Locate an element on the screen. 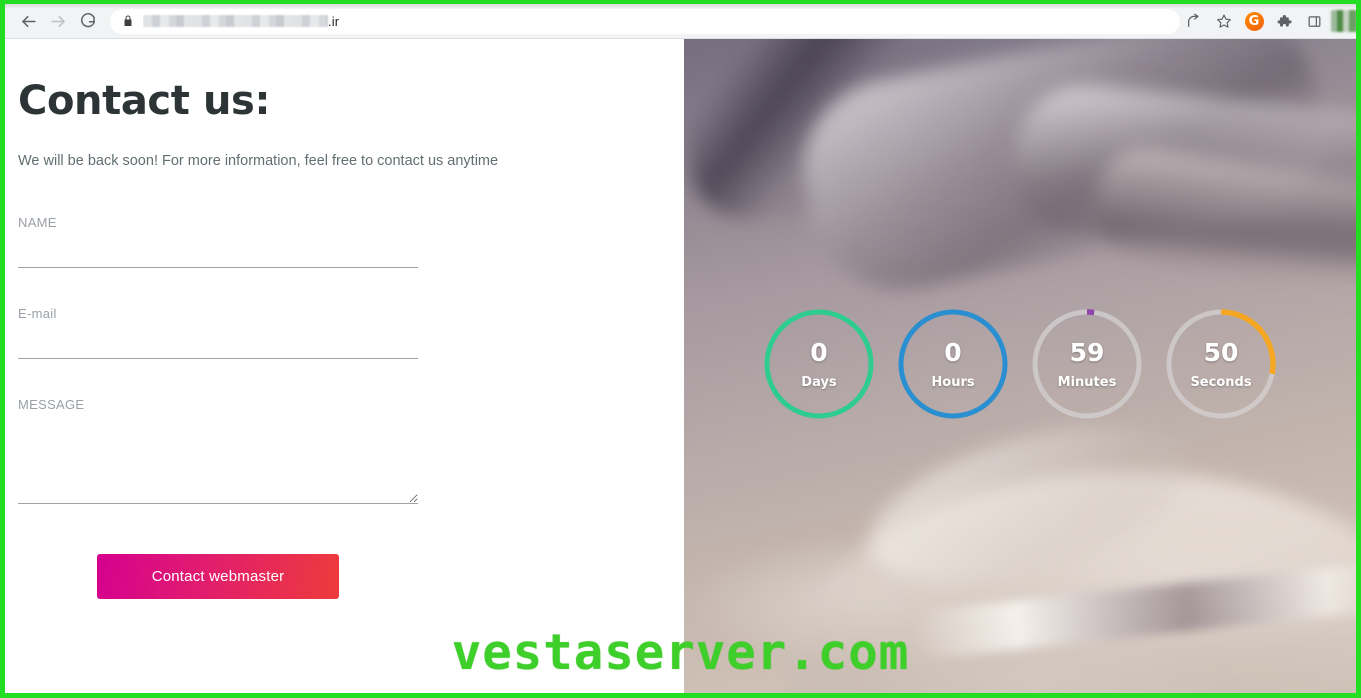 This screenshot has height=698, width=1361. avatar-redacted-image is located at coordinates (1343, 21).